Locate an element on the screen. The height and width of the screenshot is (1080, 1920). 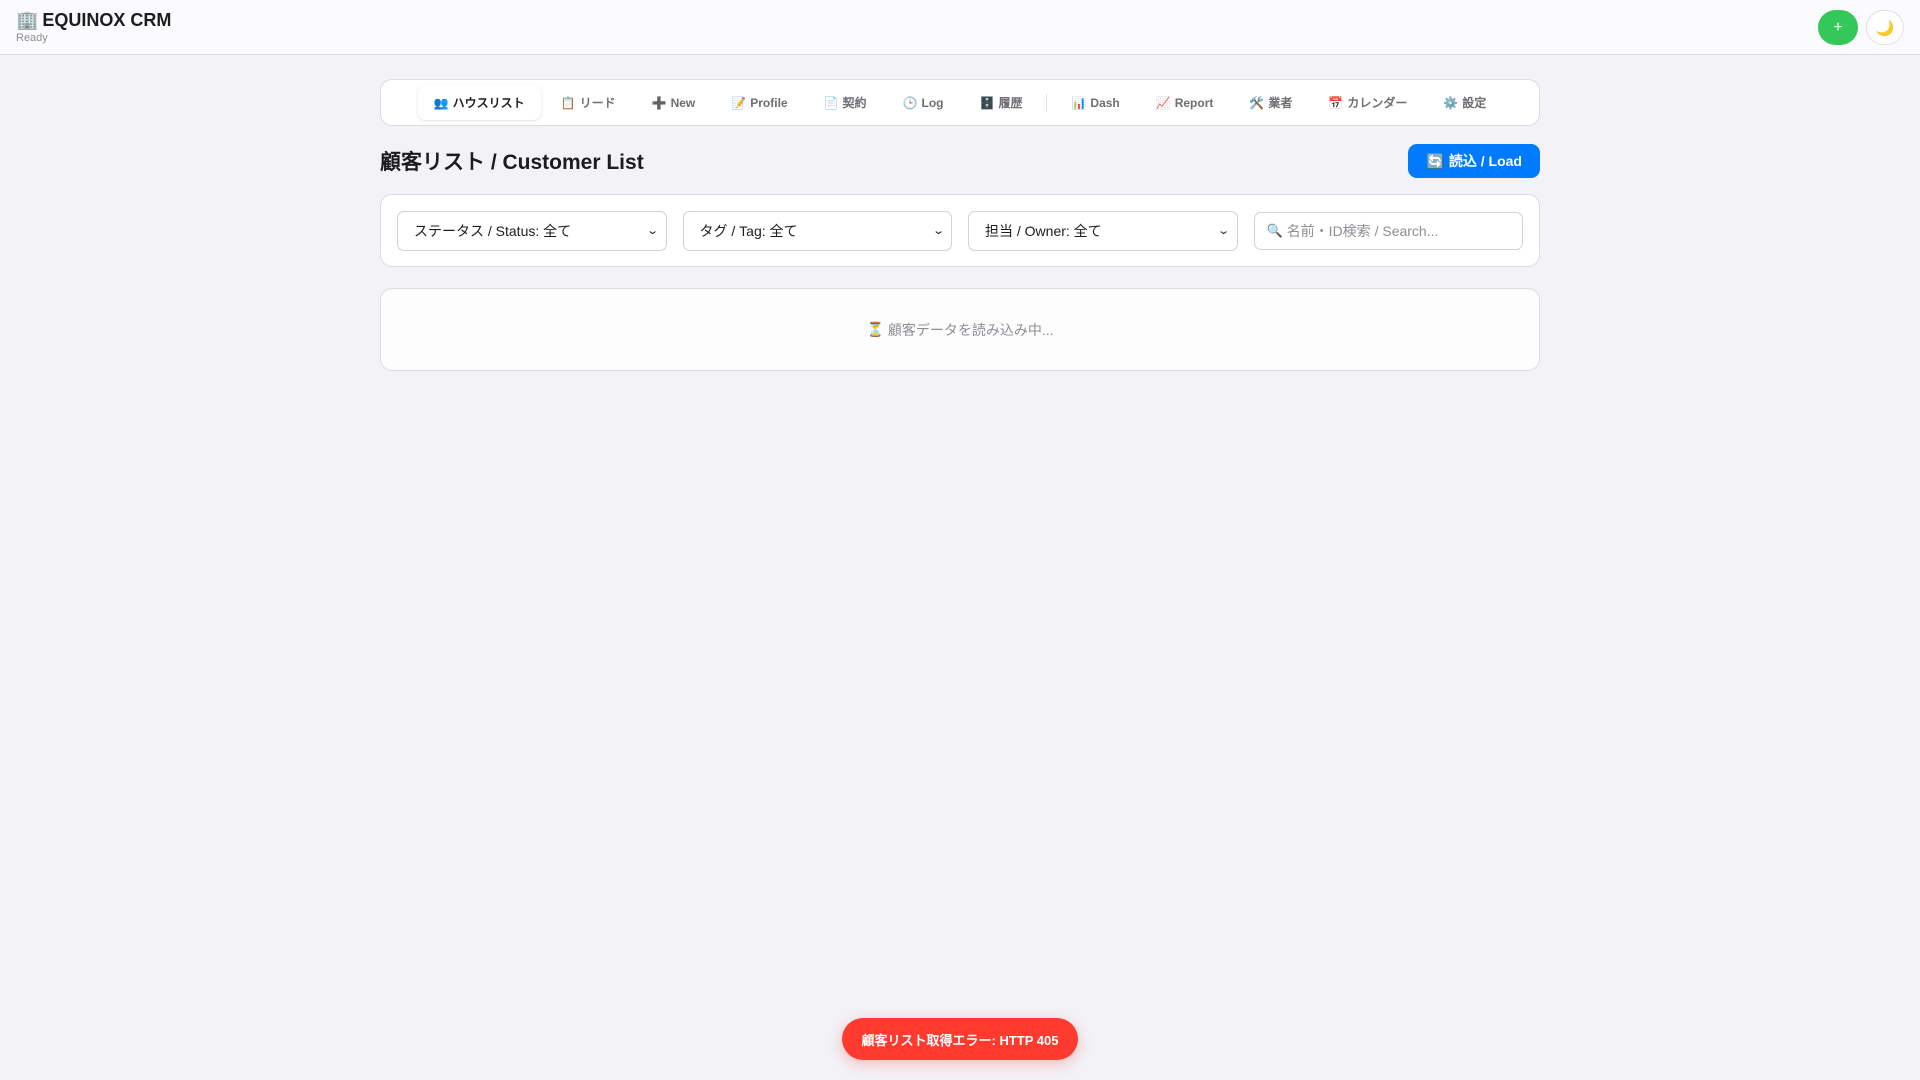
owner-filter-value: 担当 / Owner: 全て is located at coordinates (1043, 230).